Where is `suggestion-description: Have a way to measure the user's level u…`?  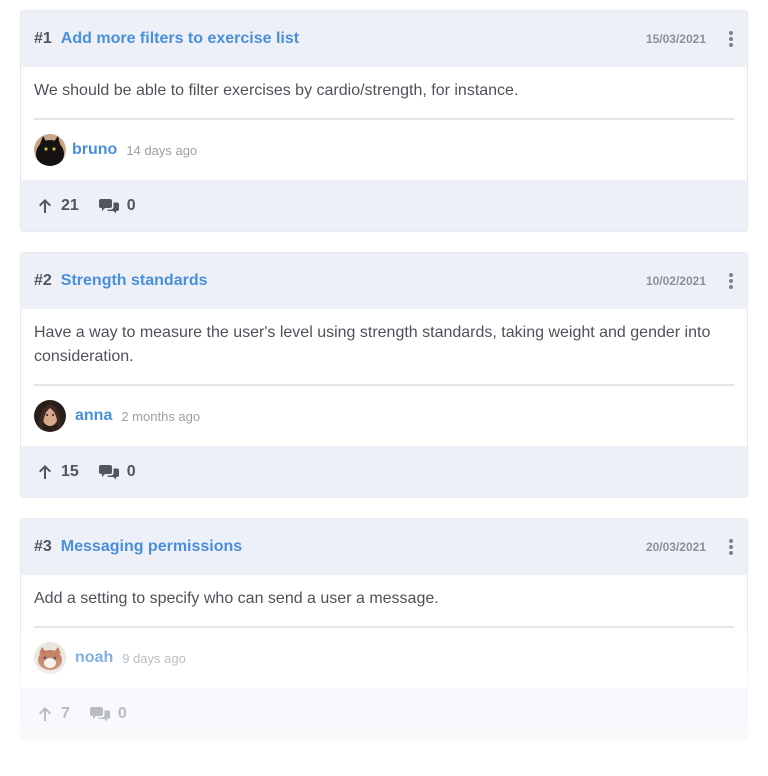 suggestion-description: Have a way to measure the user's level u… is located at coordinates (372, 344).